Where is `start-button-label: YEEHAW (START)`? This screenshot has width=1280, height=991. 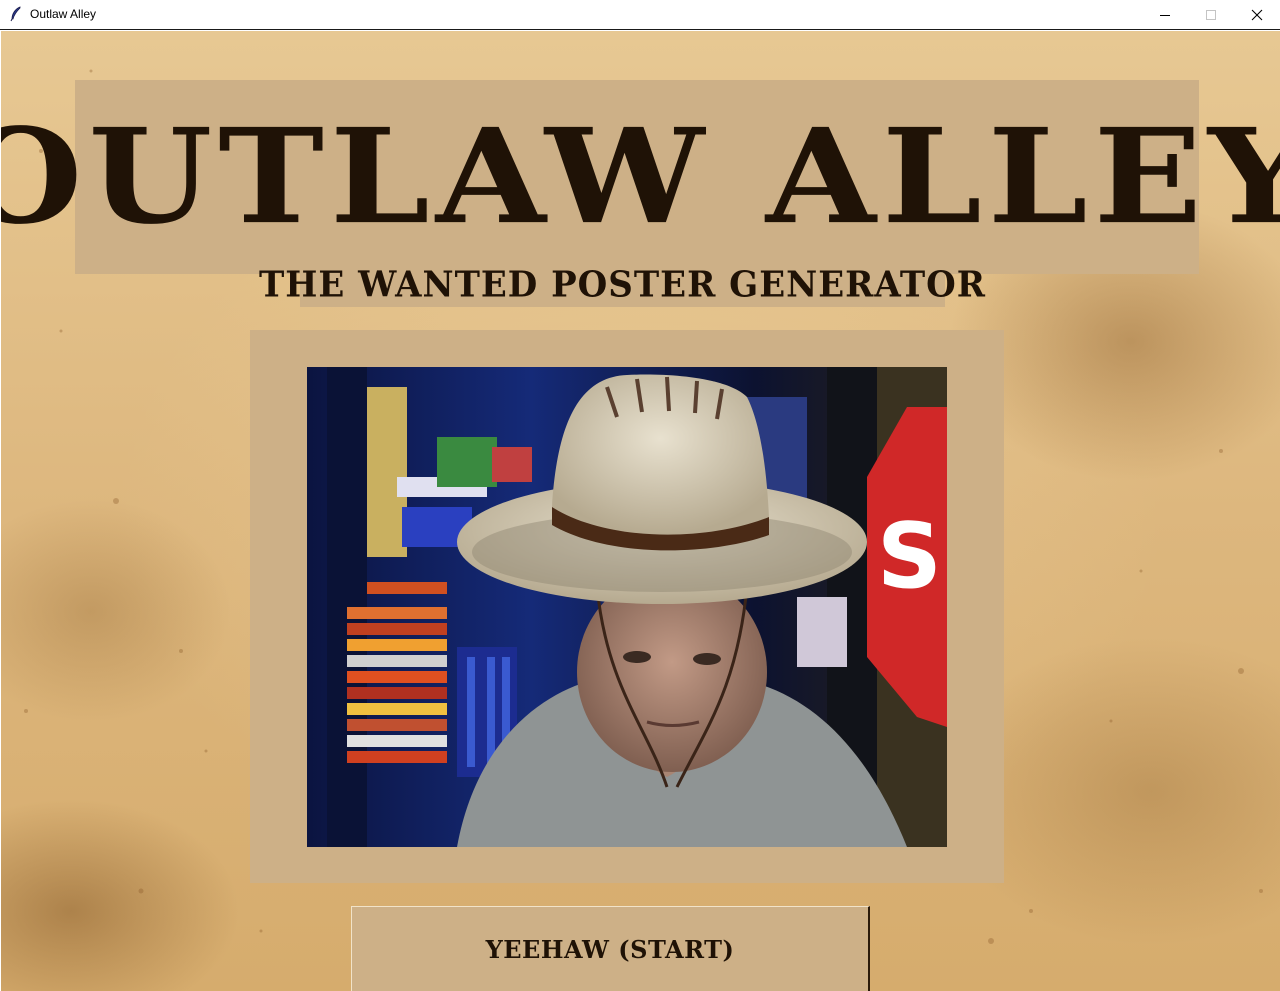 start-button-label: YEEHAW (START) is located at coordinates (610, 949).